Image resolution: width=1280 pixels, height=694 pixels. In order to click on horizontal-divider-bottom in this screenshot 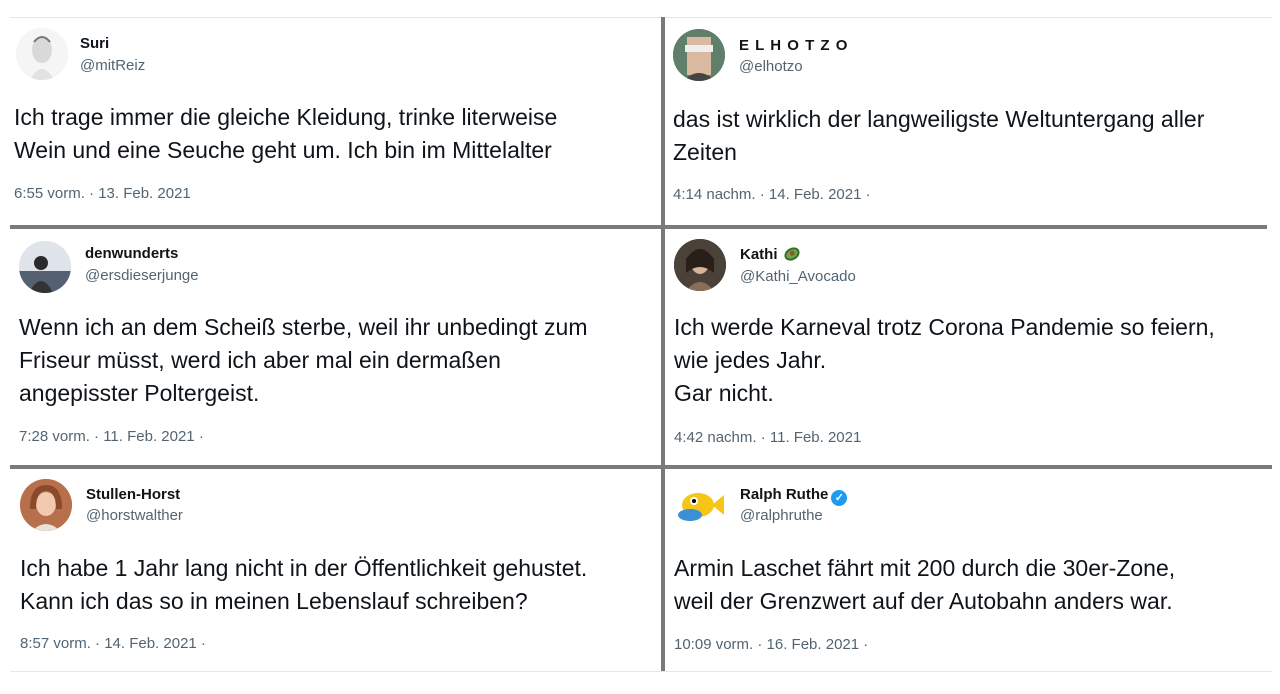, I will do `click(641, 467)`.